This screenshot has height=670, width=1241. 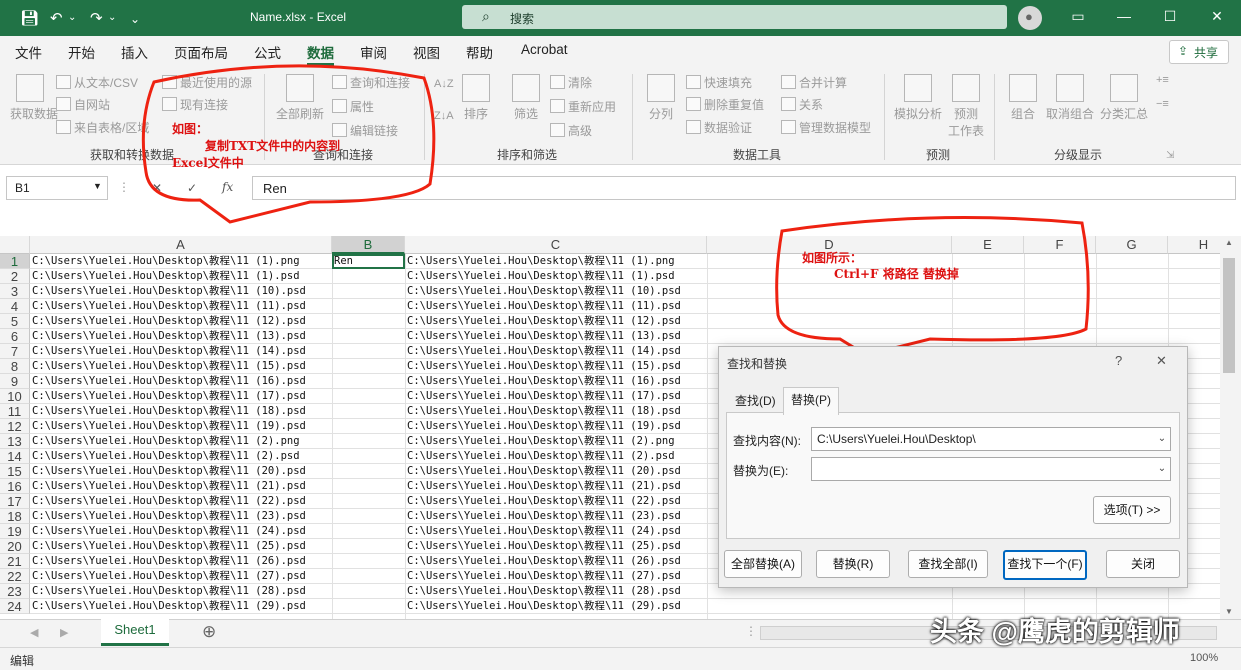 What do you see at coordinates (56, 18) in the screenshot?
I see `undo-icon: ↶` at bounding box center [56, 18].